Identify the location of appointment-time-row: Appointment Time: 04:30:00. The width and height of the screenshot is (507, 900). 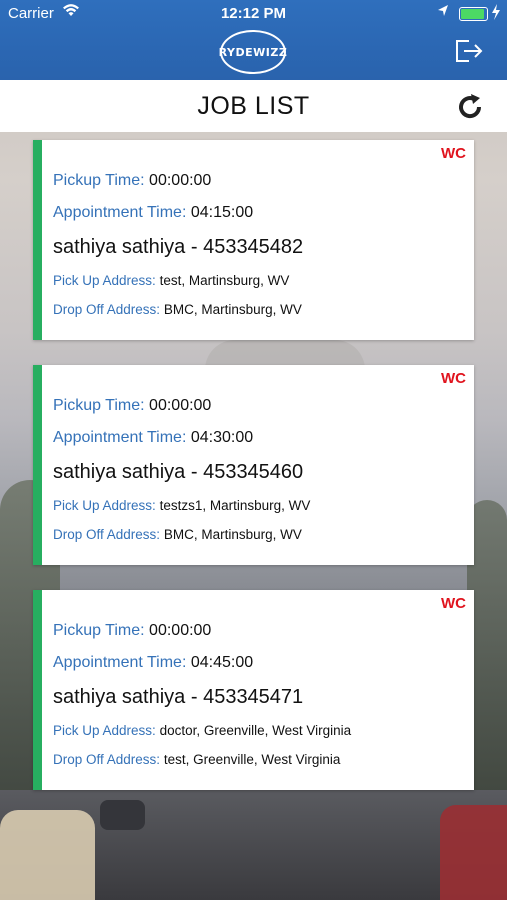
(153, 438).